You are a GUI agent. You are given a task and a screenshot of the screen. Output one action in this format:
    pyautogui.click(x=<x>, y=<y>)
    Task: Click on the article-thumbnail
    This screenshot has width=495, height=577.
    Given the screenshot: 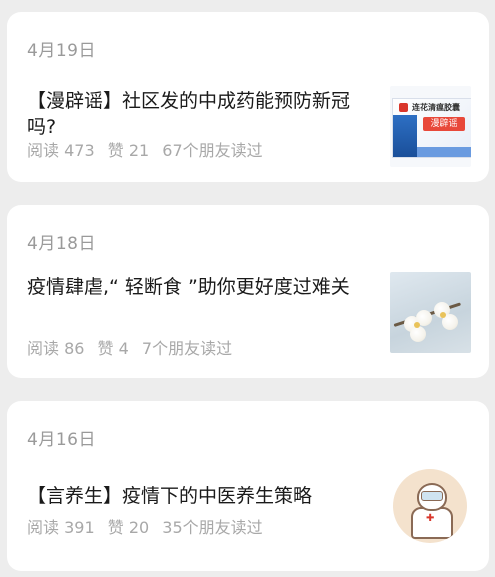 What is the action you would take?
    pyautogui.click(x=430, y=312)
    